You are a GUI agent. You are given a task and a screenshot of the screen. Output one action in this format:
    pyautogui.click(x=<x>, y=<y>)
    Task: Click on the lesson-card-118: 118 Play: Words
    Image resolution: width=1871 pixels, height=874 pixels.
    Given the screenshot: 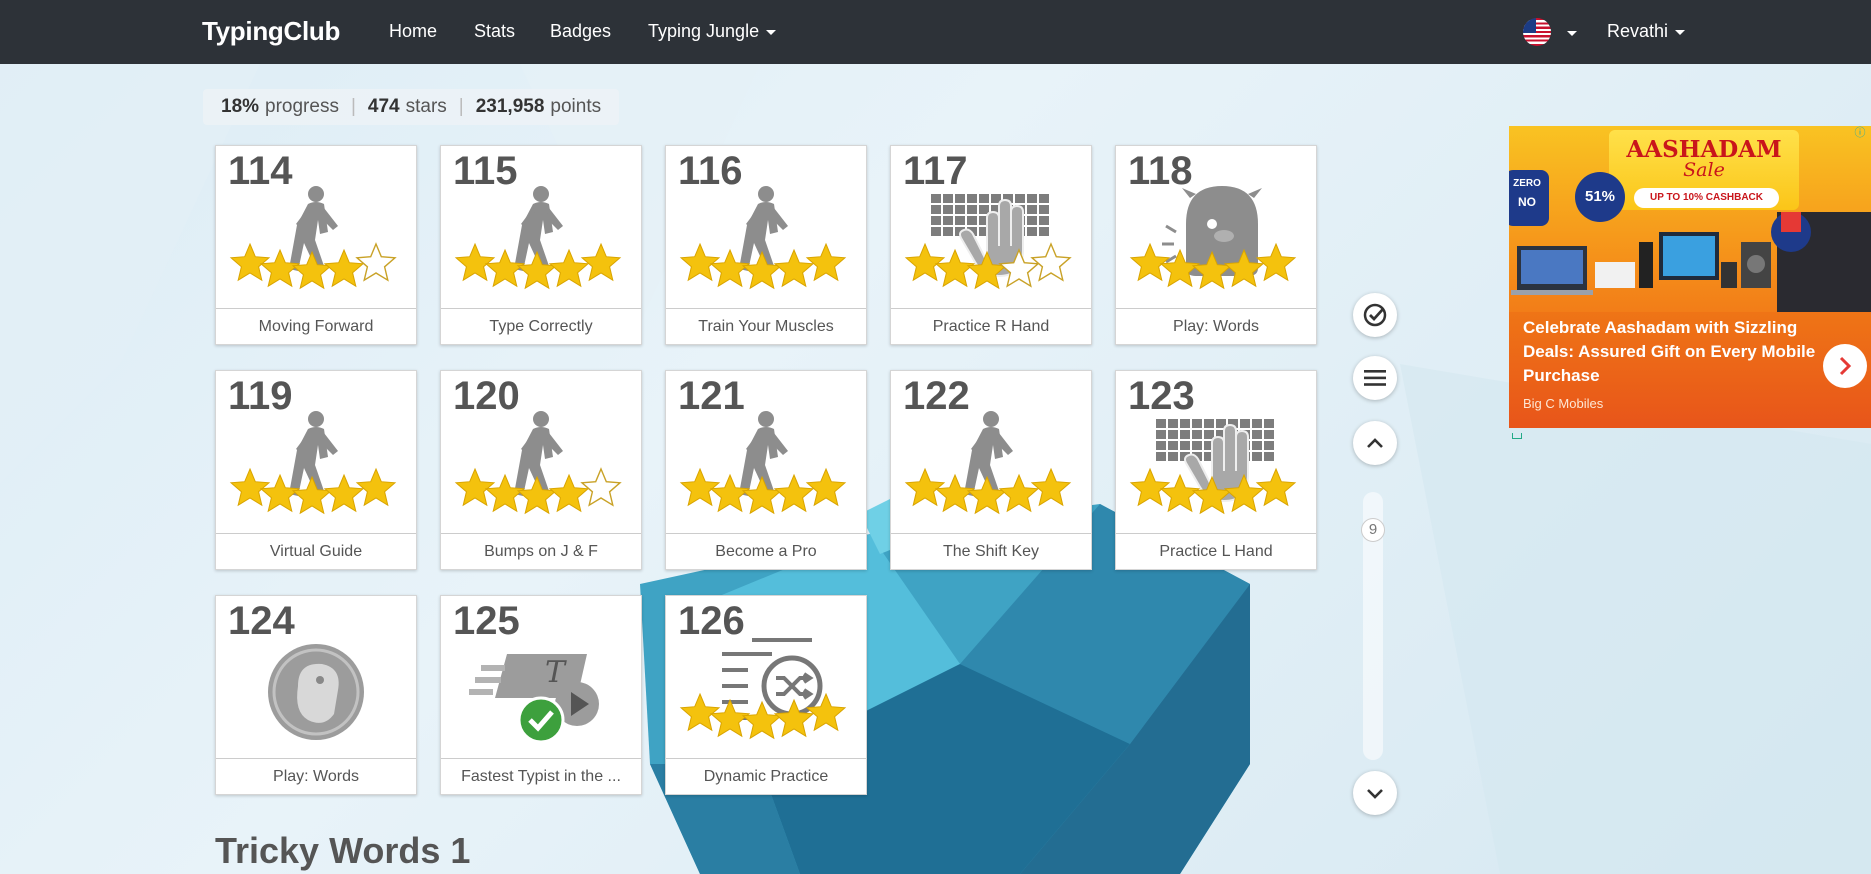 What is the action you would take?
    pyautogui.click(x=1216, y=245)
    